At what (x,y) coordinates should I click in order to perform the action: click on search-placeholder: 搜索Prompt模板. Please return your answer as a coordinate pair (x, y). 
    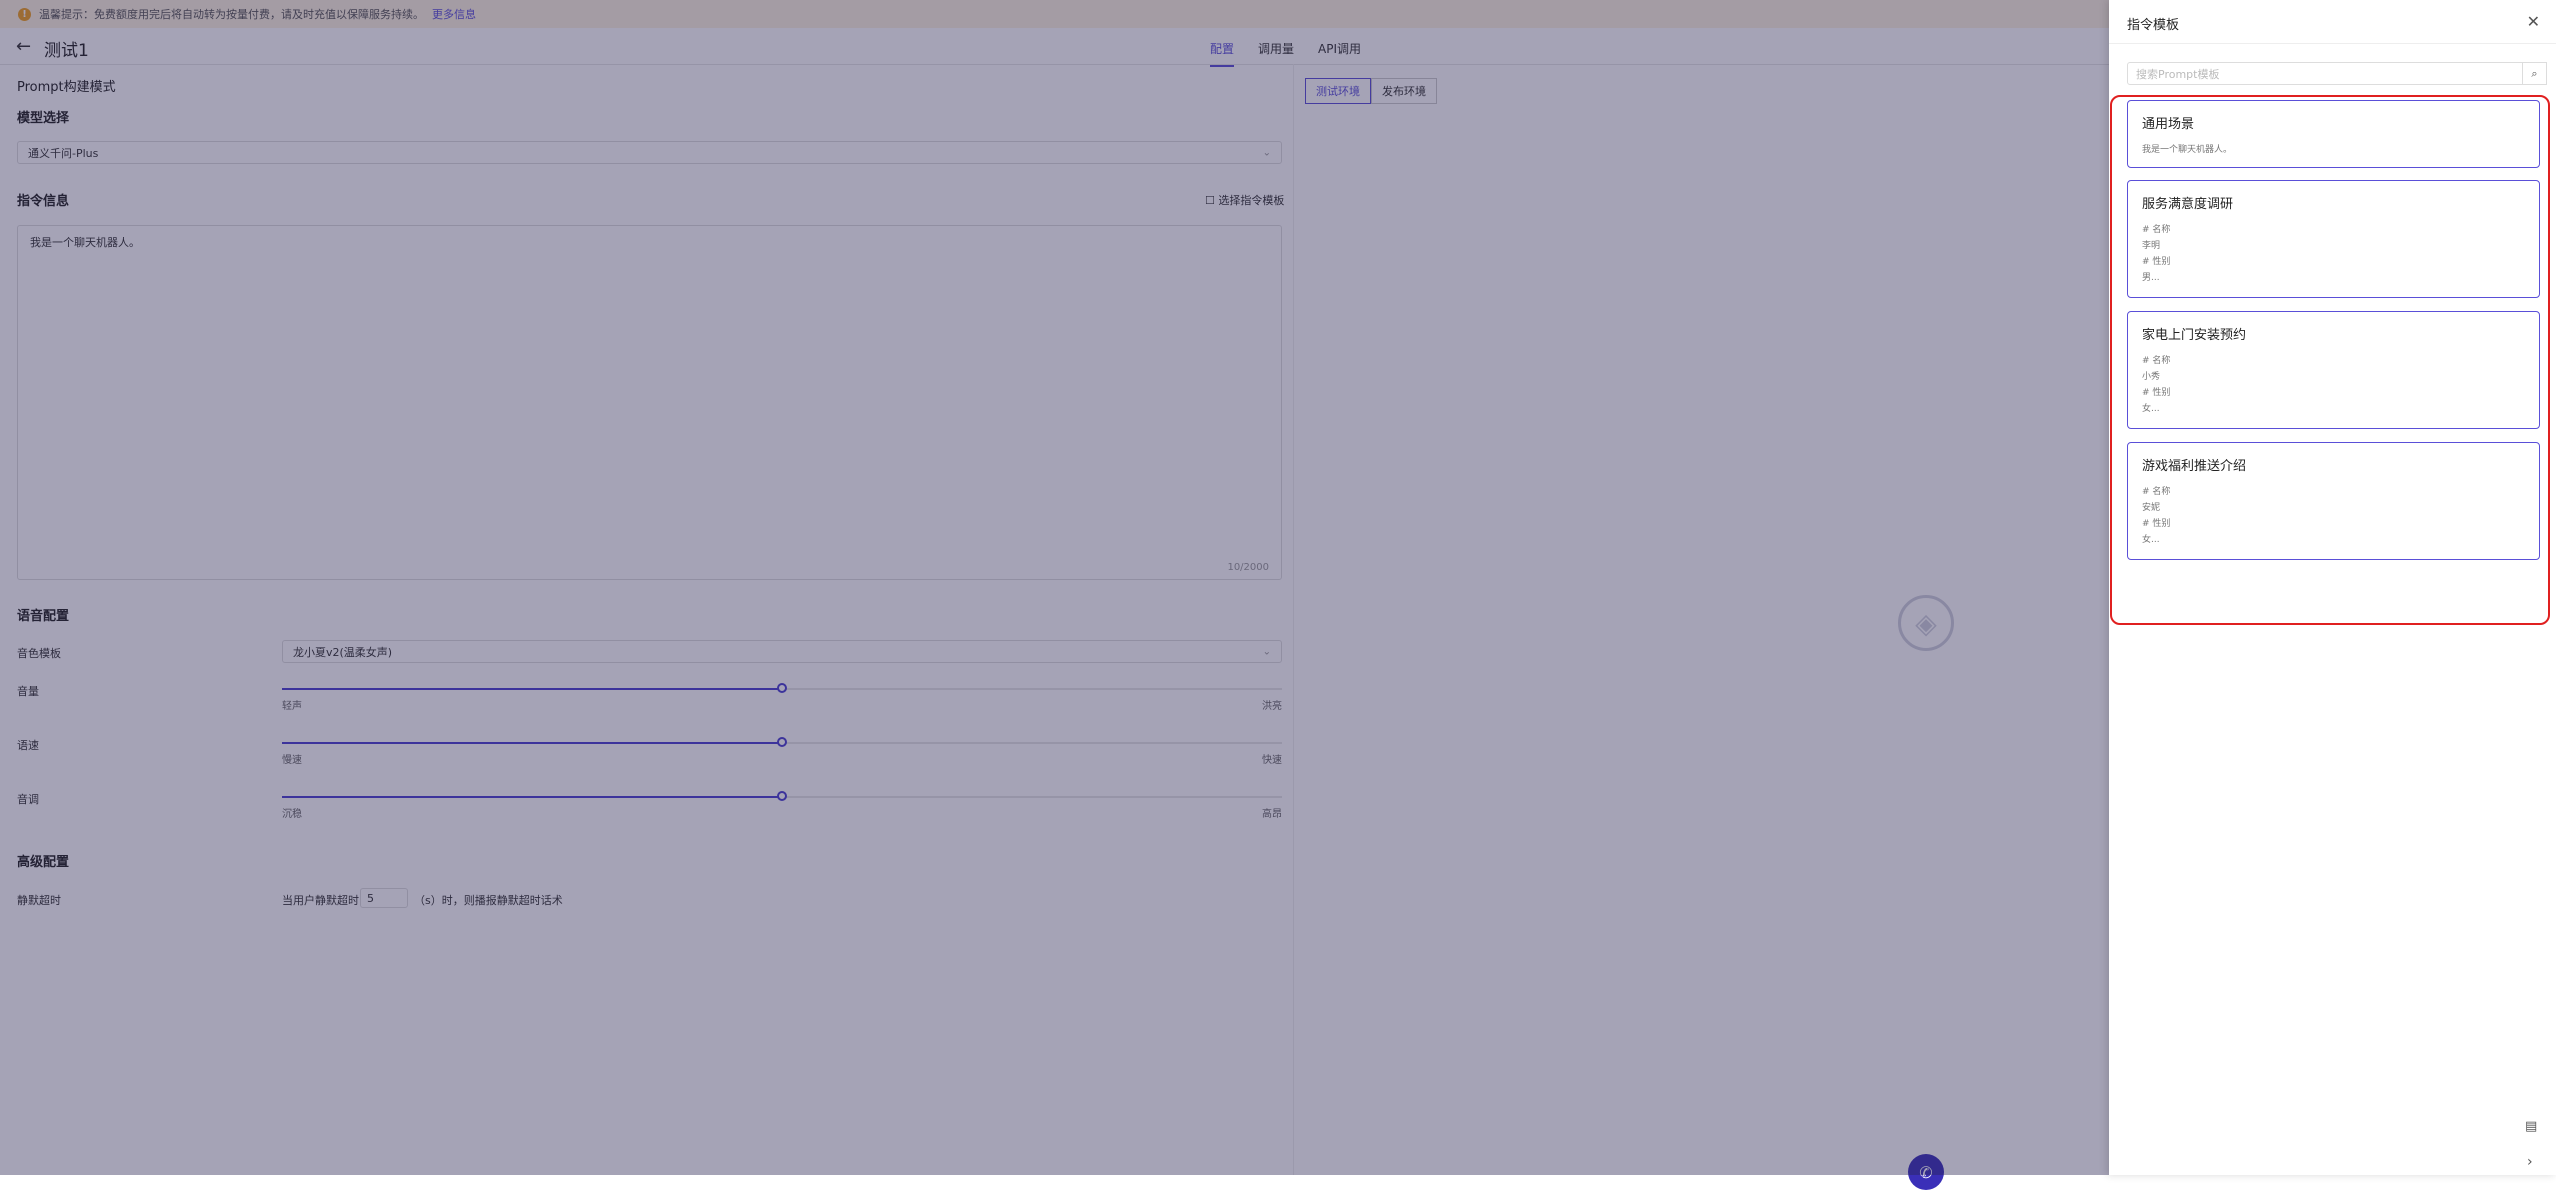
    Looking at the image, I should click on (2178, 74).